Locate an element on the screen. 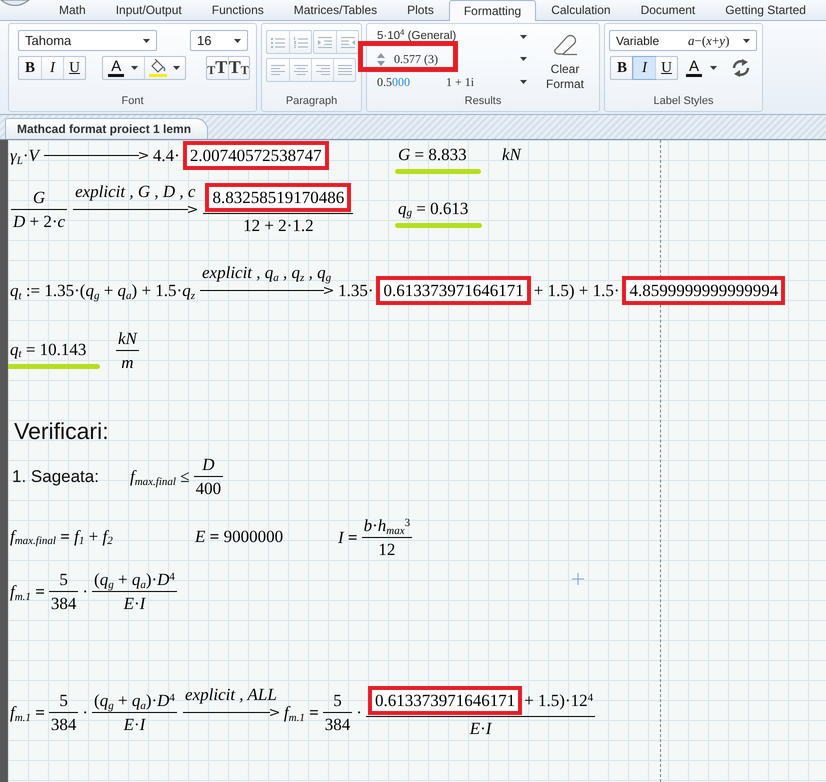  annotated-number: 8.83258519170486 is located at coordinates (278, 197).